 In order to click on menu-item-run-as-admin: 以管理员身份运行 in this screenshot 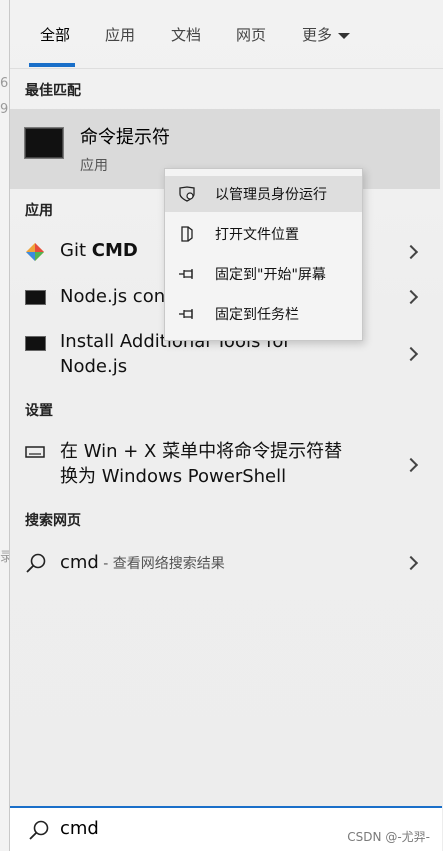, I will do `click(263, 194)`.